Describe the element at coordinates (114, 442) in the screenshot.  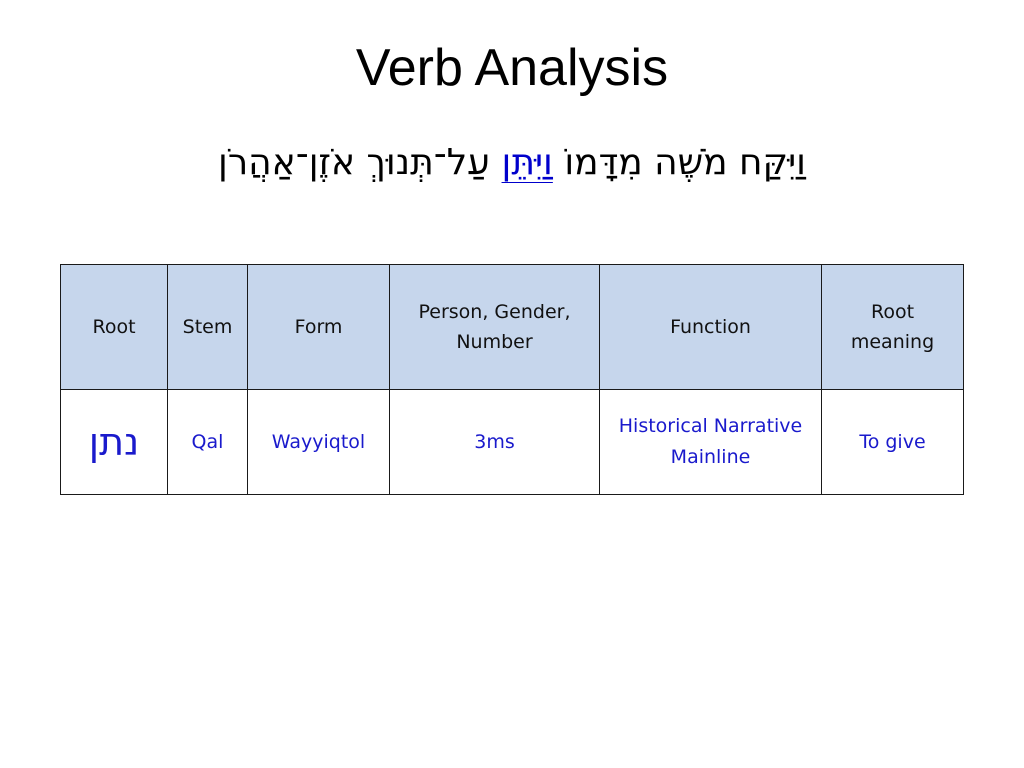
I see `cell-root: נתן` at that location.